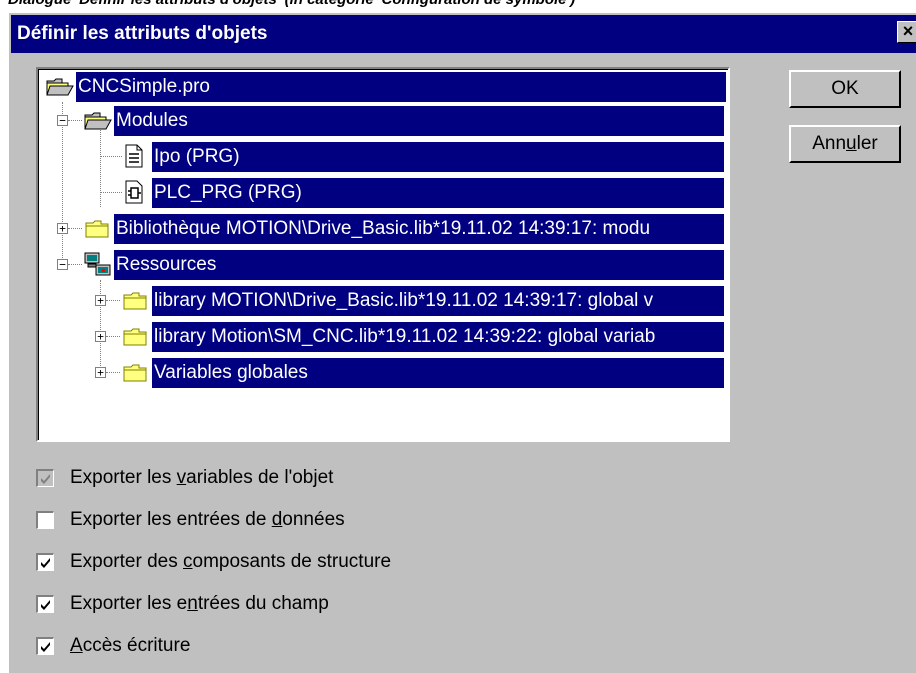  I want to click on tree-node-plc-prg: PLC_PRG (PRG), so click(423, 193).